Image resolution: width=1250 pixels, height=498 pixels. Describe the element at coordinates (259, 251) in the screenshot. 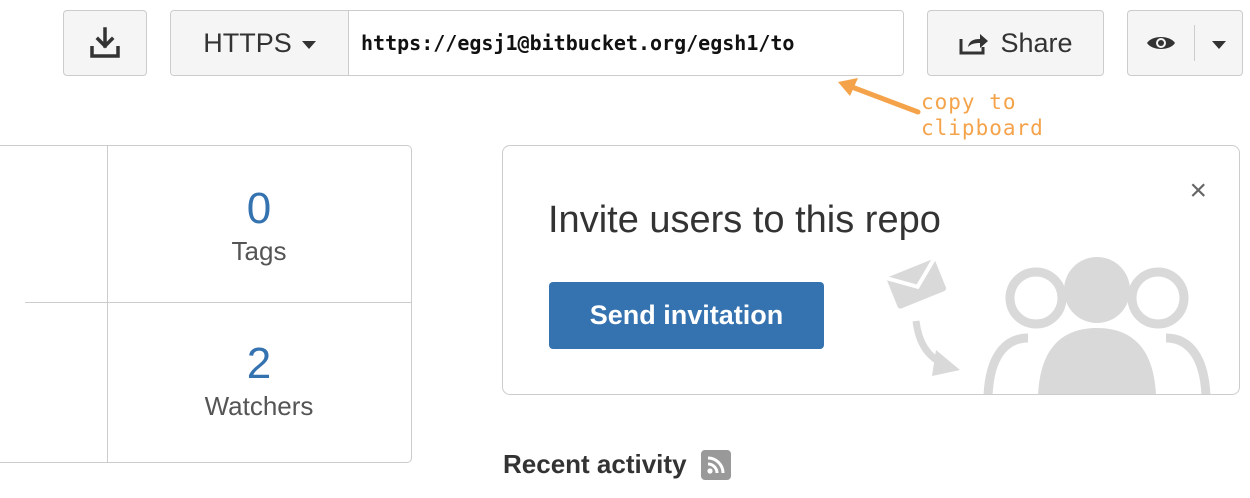

I see `stat-label: Tags` at that location.